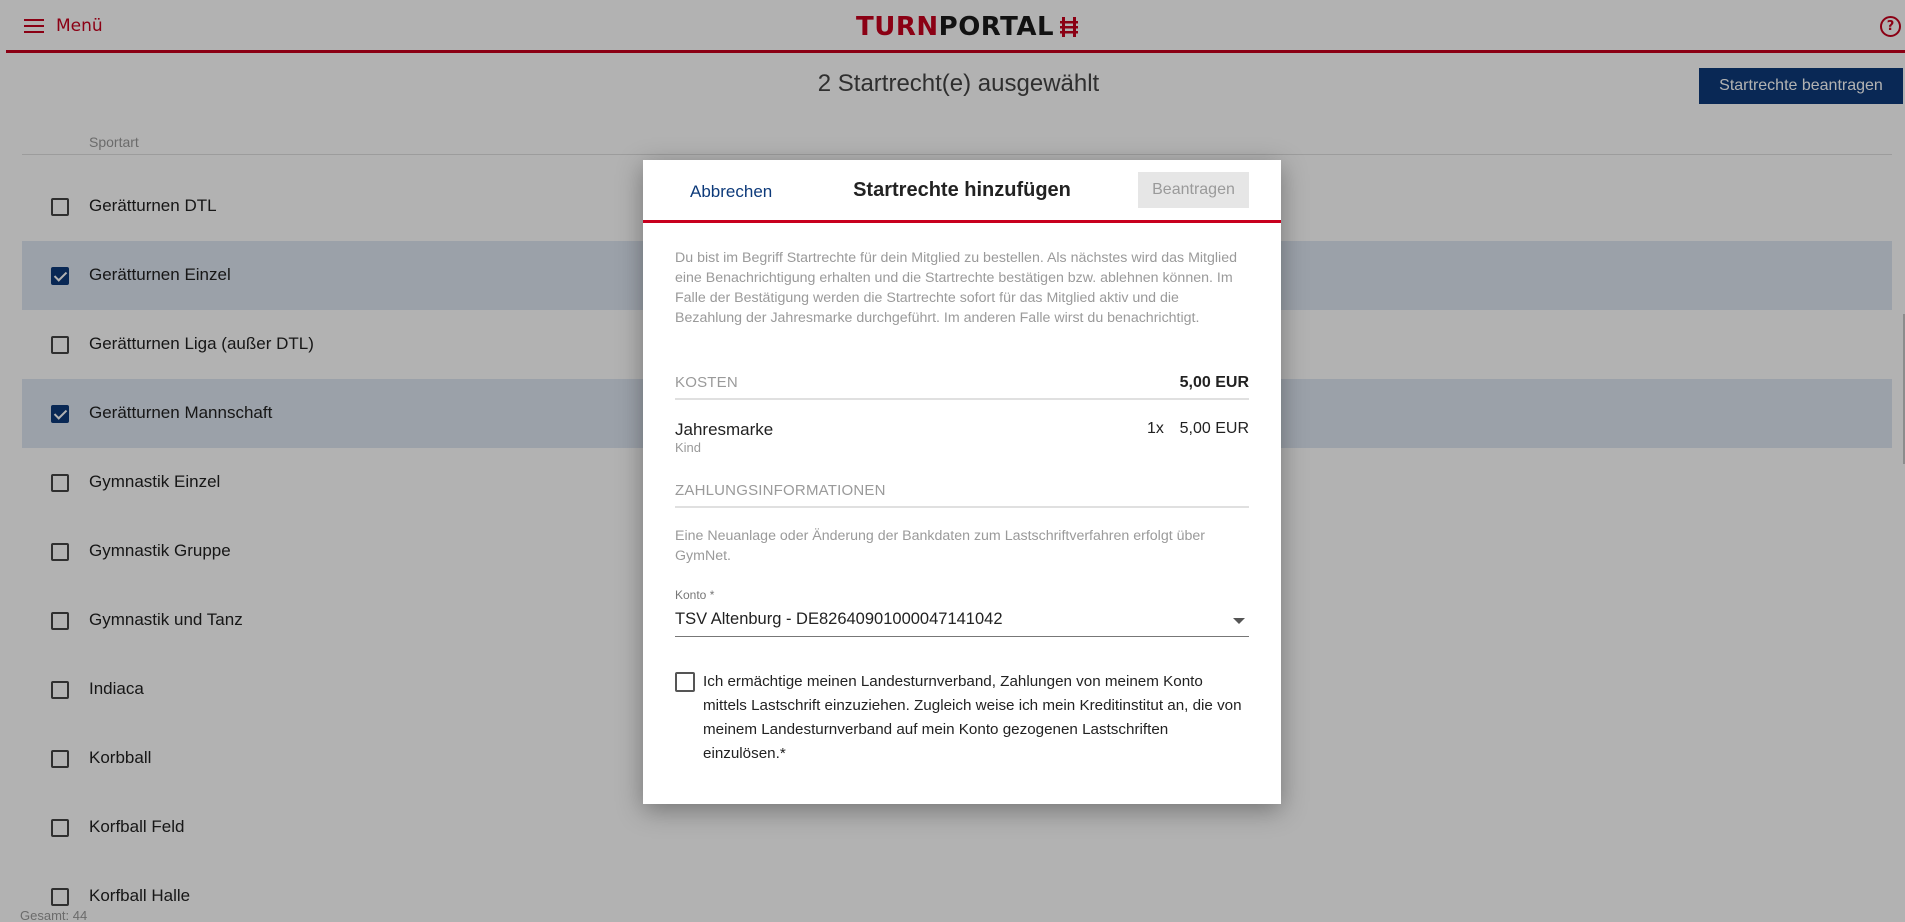 Image resolution: width=1905 pixels, height=922 pixels. I want to click on submit-button: Beantragen, so click(1193, 190).